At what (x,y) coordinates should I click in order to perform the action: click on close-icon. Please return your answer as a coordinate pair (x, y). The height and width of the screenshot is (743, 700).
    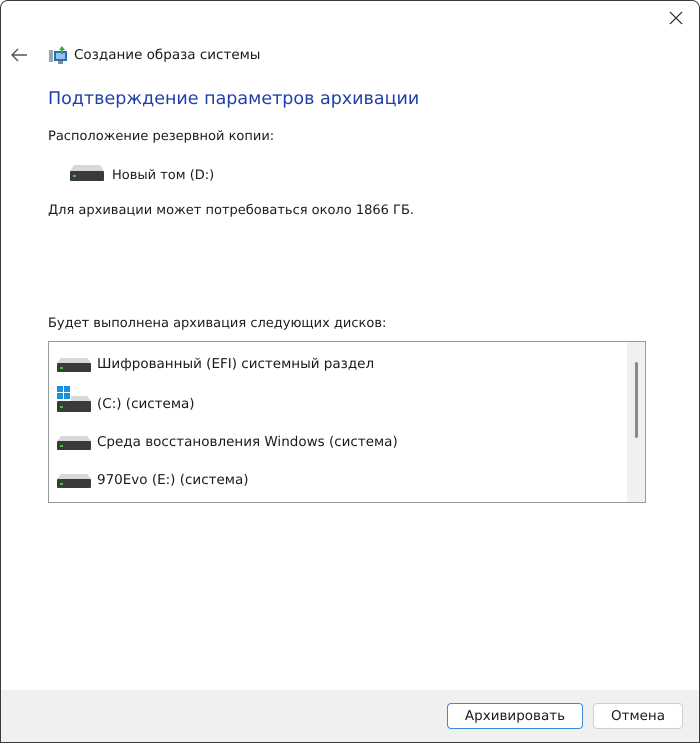
    Looking at the image, I should click on (676, 18).